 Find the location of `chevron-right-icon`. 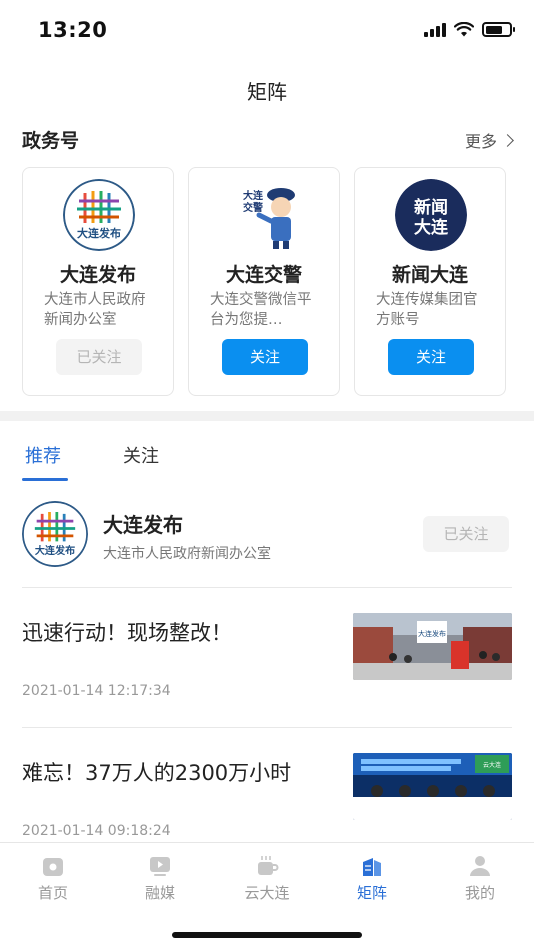

chevron-right-icon is located at coordinates (507, 140).